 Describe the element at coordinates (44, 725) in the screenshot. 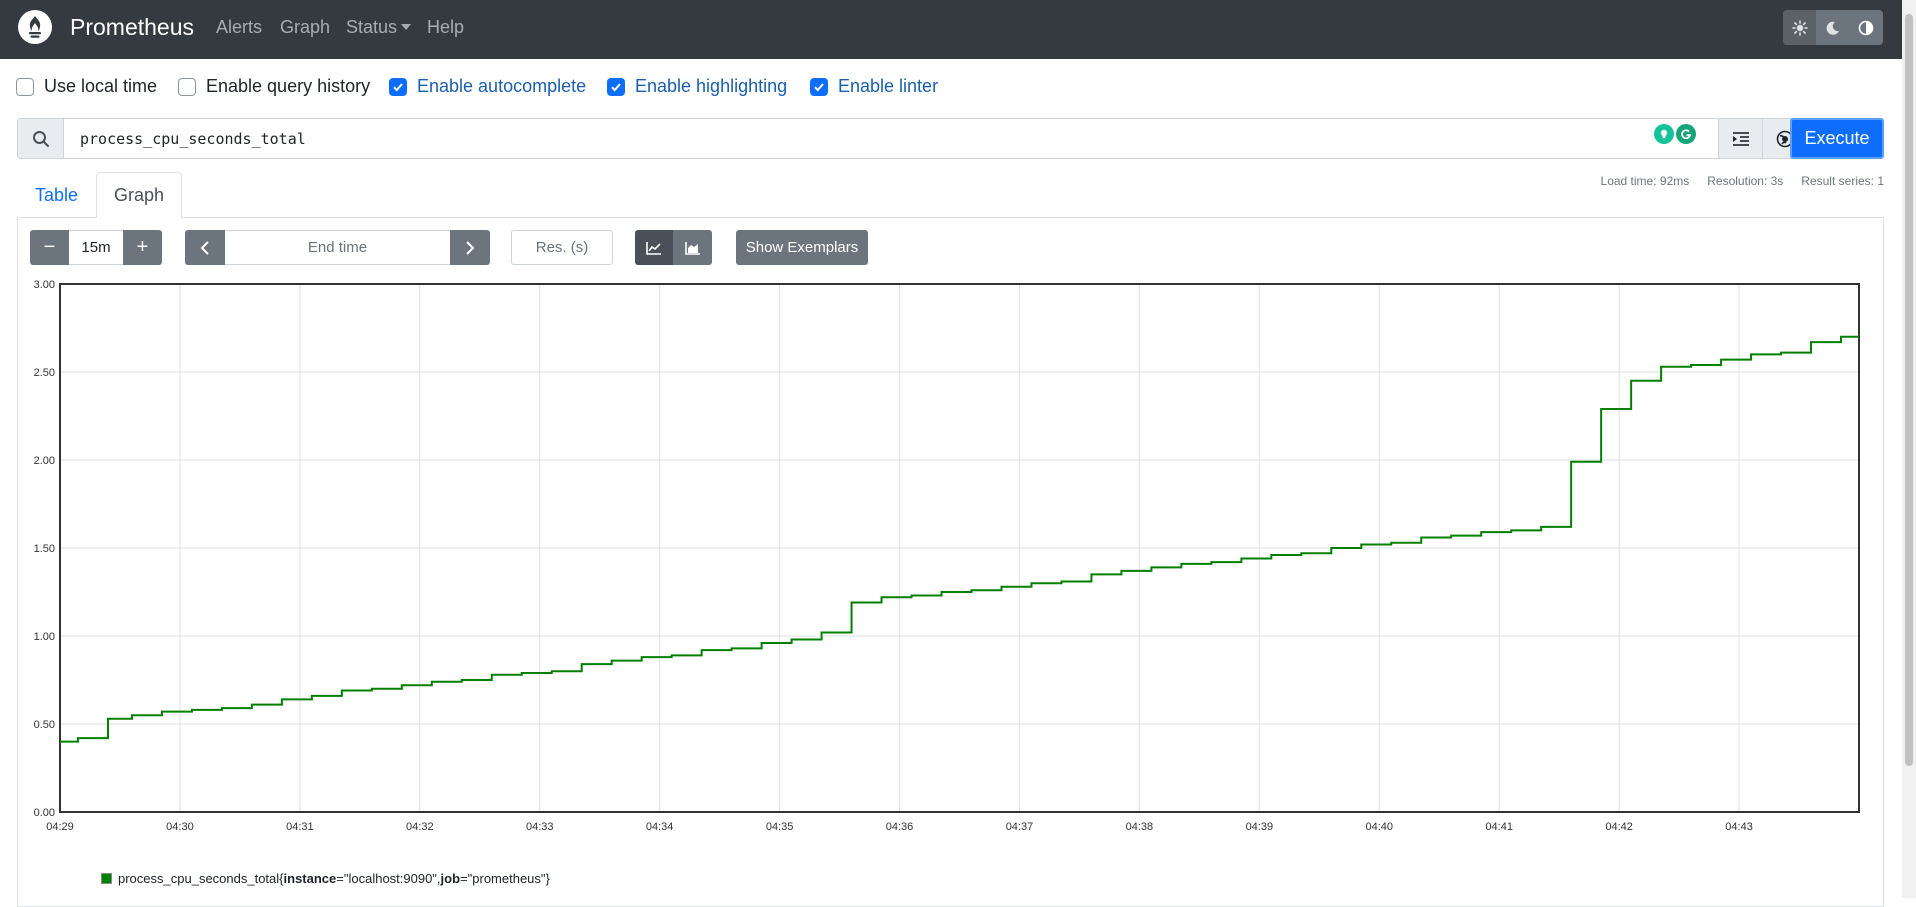

I see `y-tick-label: 0.50` at that location.